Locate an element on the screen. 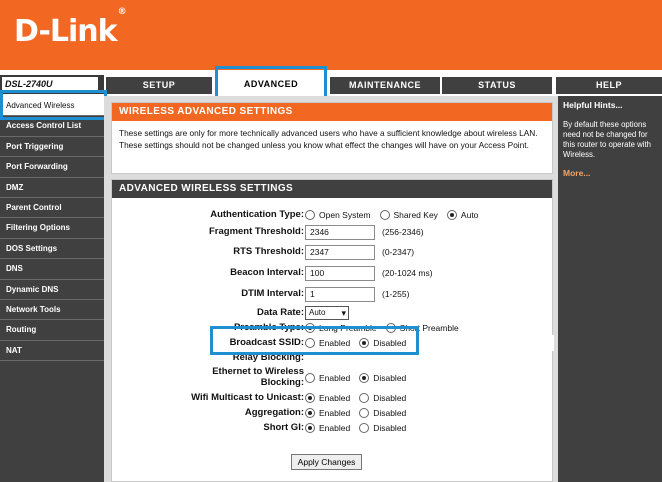 The height and width of the screenshot is (482, 662). auth-open-system-label: Open System is located at coordinates (345, 215).